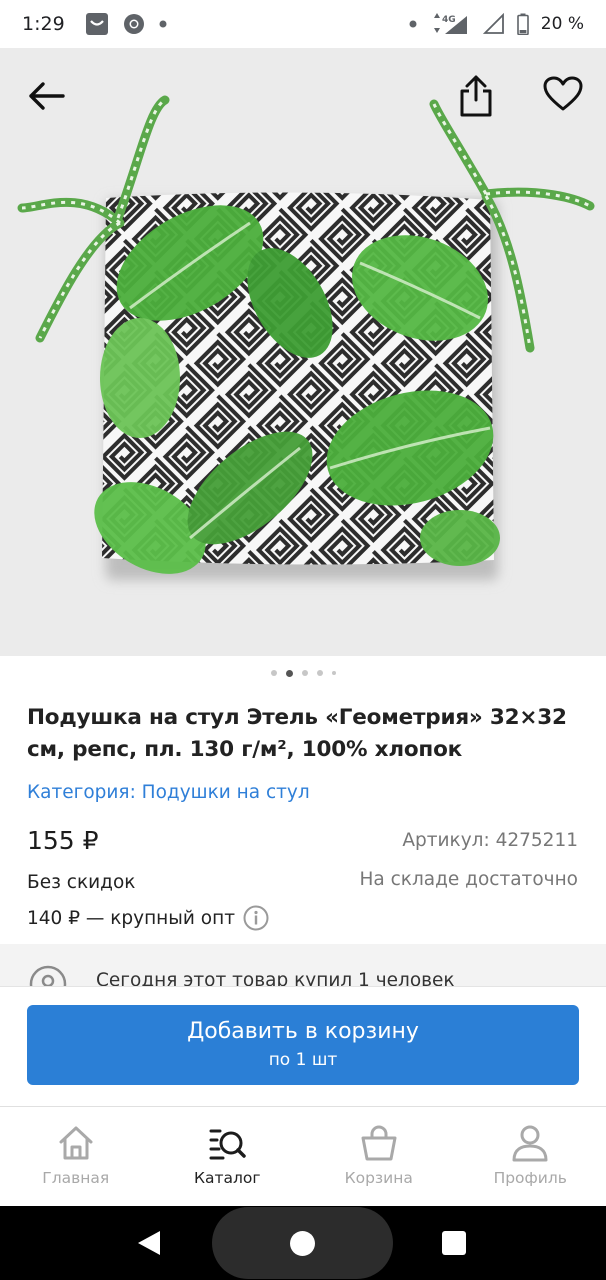 The height and width of the screenshot is (1280, 606). I want to click on share-icon, so click(476, 96).